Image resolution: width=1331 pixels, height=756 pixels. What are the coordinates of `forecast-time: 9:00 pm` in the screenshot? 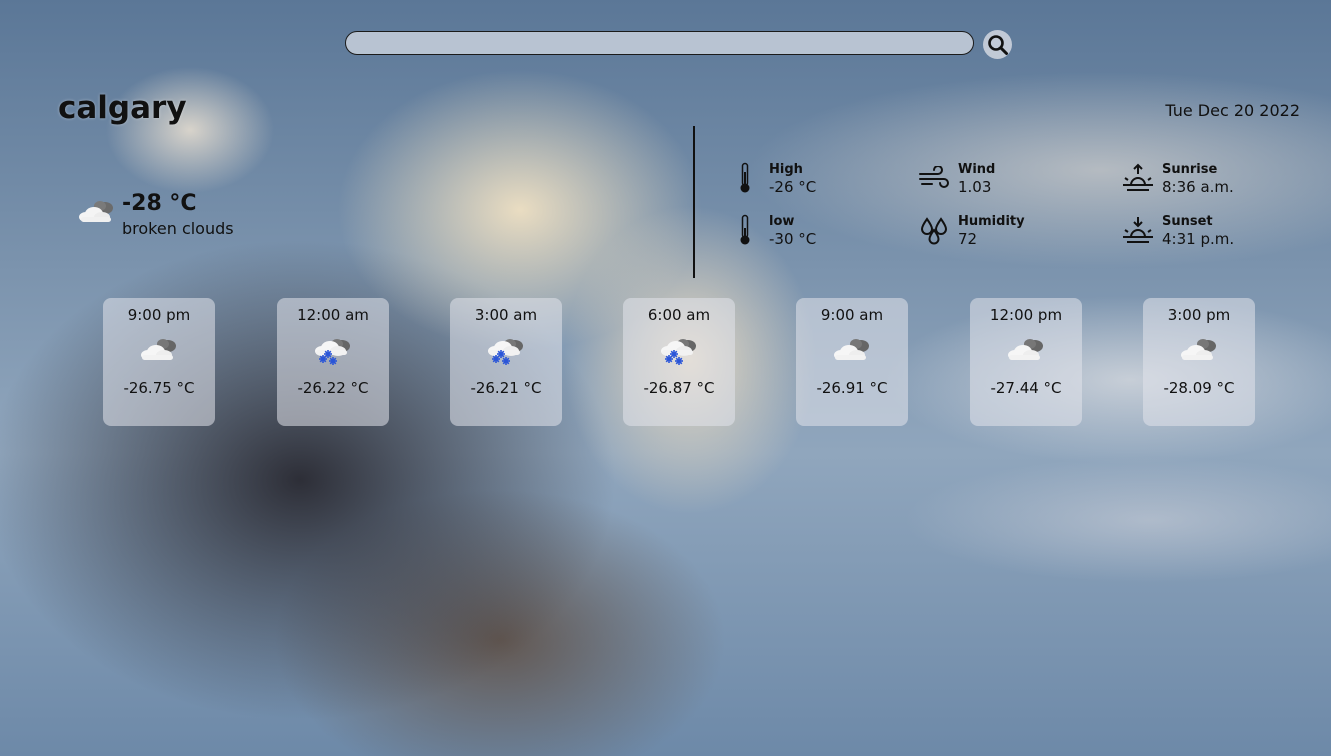 It's located at (159, 315).